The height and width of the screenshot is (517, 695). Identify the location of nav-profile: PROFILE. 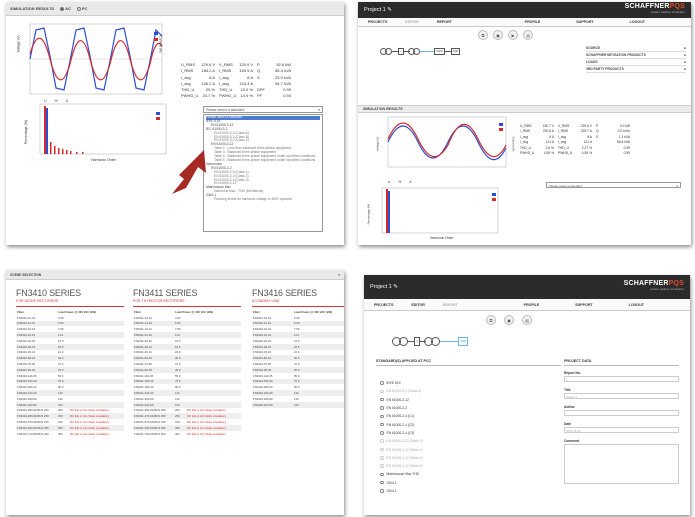
(533, 22).